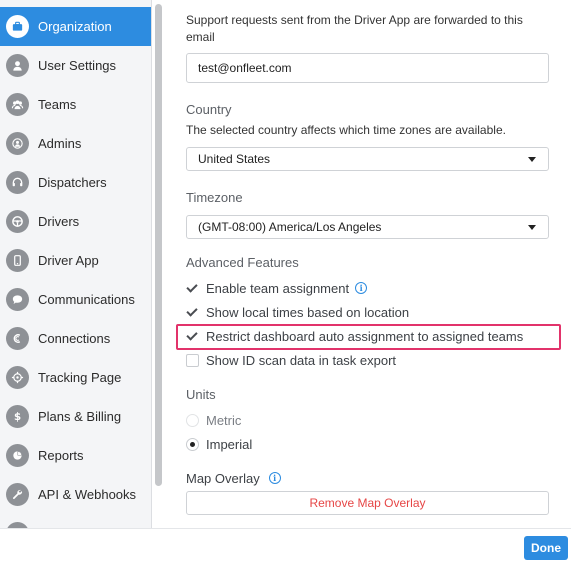 Image resolution: width=571 pixels, height=564 pixels. I want to click on option-show-id-scan: Show ID scan data in task export, so click(291, 360).